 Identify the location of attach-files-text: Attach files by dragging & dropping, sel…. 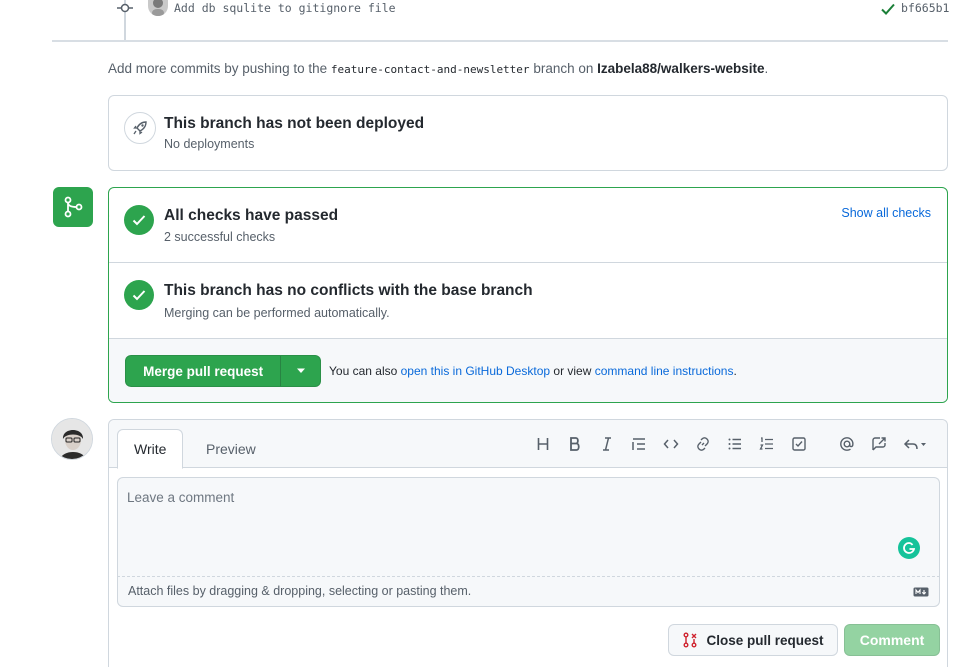
(300, 591).